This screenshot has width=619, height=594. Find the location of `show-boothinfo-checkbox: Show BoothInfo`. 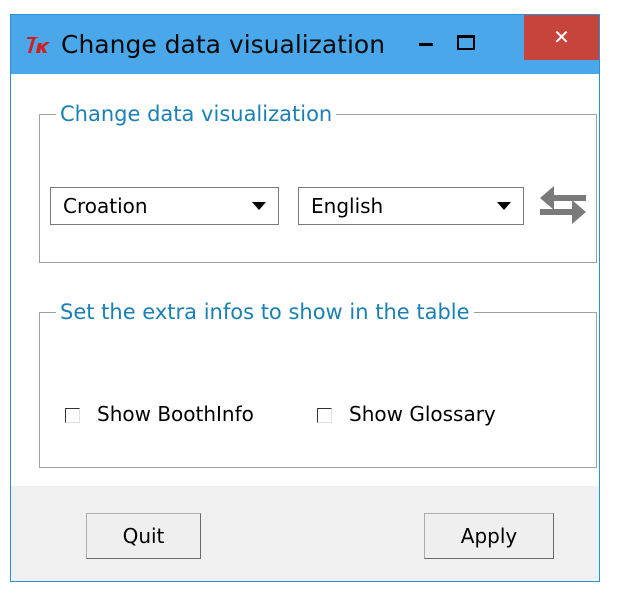

show-boothinfo-checkbox: Show BoothInfo is located at coordinates (185, 417).